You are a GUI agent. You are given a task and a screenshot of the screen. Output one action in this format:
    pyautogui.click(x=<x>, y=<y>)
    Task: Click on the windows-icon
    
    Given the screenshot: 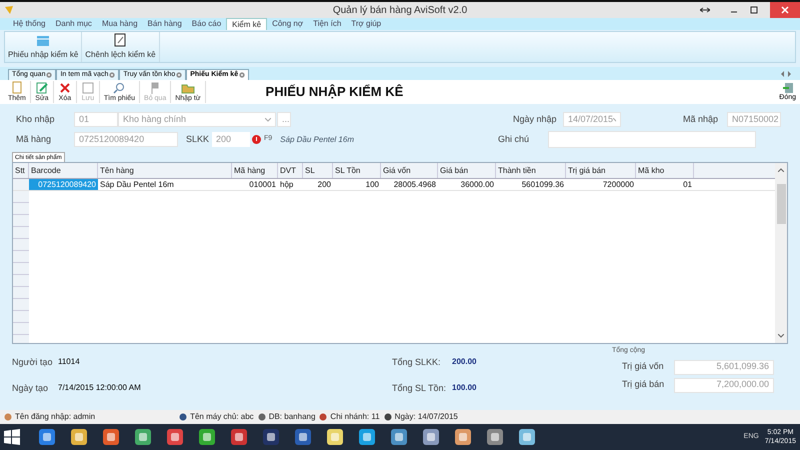 What is the action you would take?
    pyautogui.click(x=12, y=437)
    